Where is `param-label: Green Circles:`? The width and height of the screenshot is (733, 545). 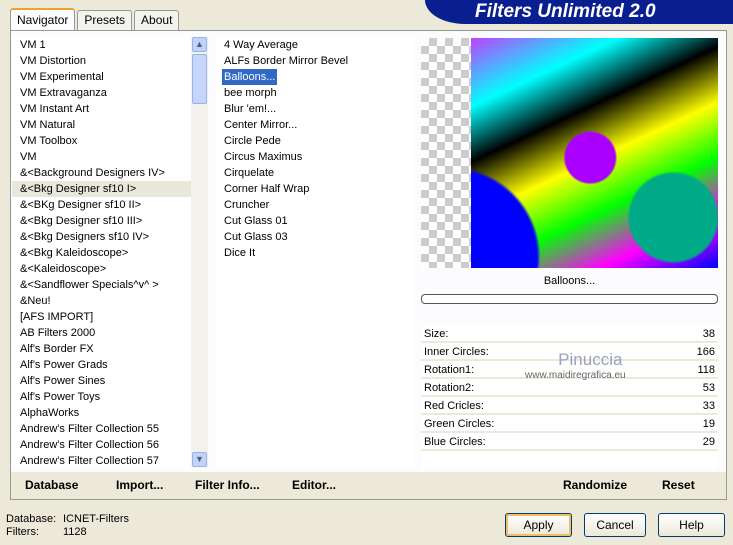
param-label: Green Circles: is located at coordinates (459, 424).